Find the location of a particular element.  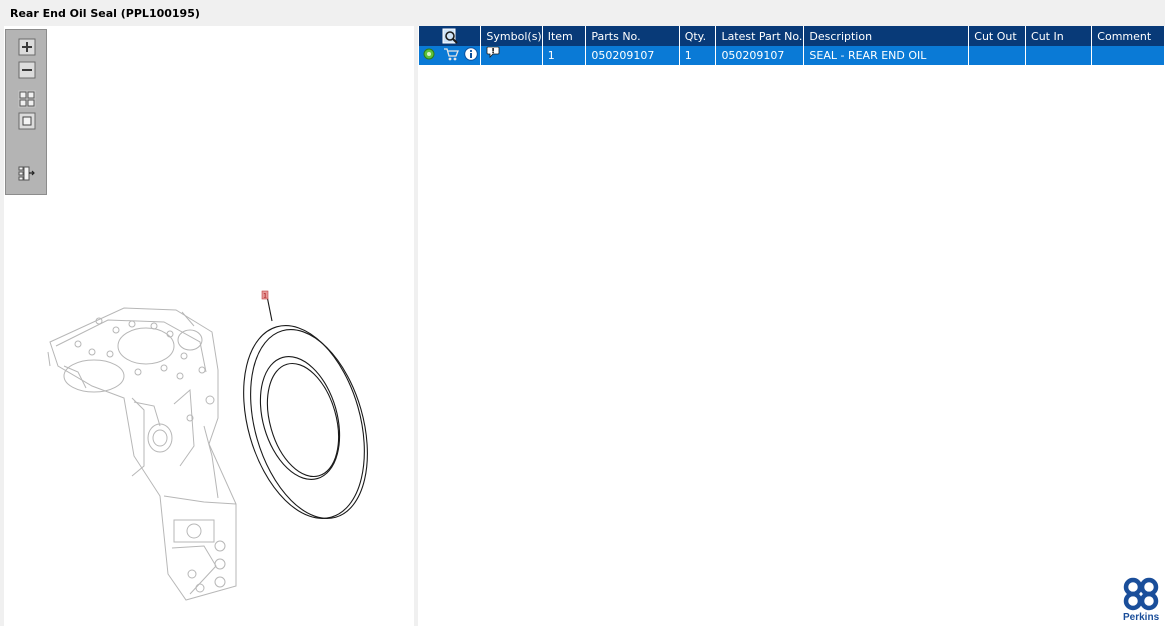

row-actions-cell is located at coordinates (450, 55).